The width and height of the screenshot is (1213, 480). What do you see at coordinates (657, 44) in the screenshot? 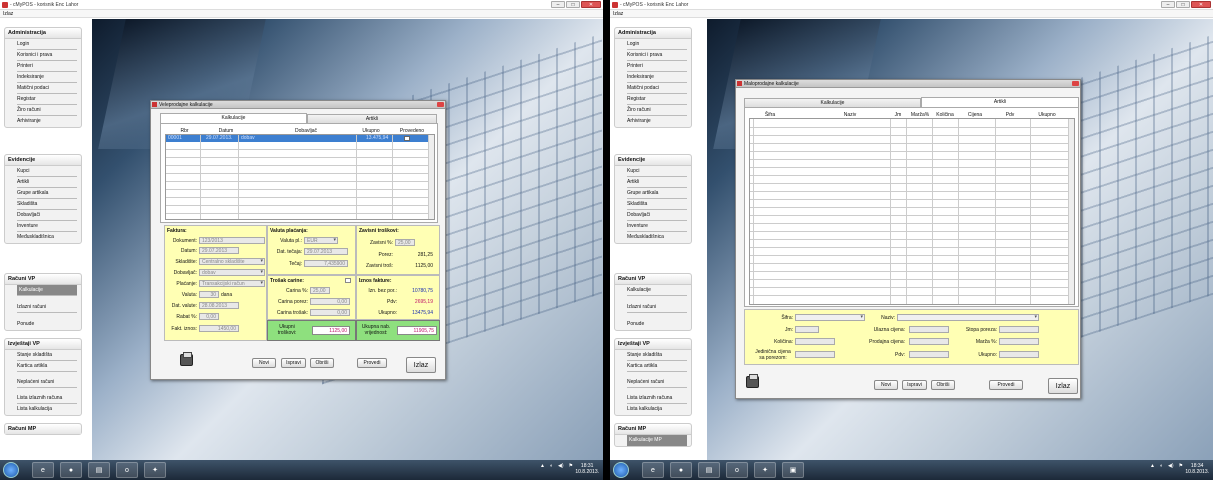
I see `sidebar-item-login: Login` at bounding box center [657, 44].